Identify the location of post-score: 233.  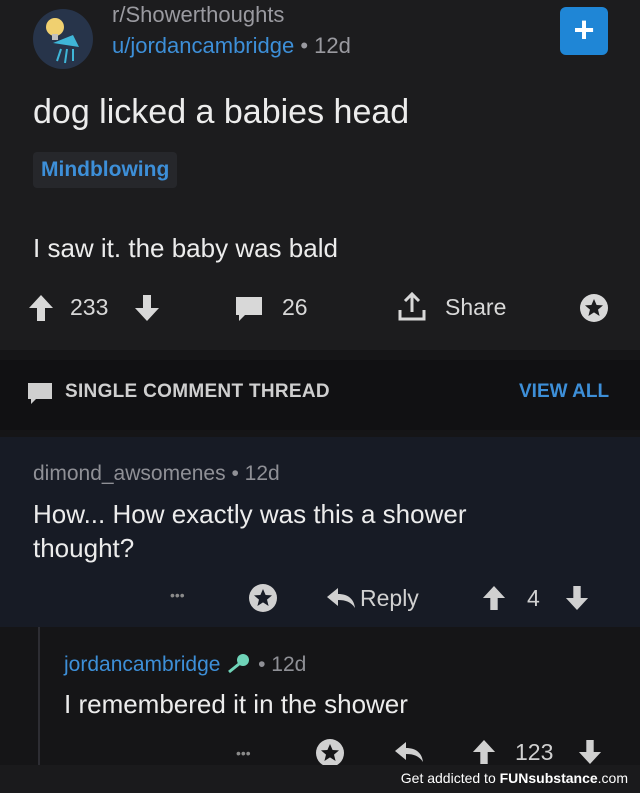
(89, 307).